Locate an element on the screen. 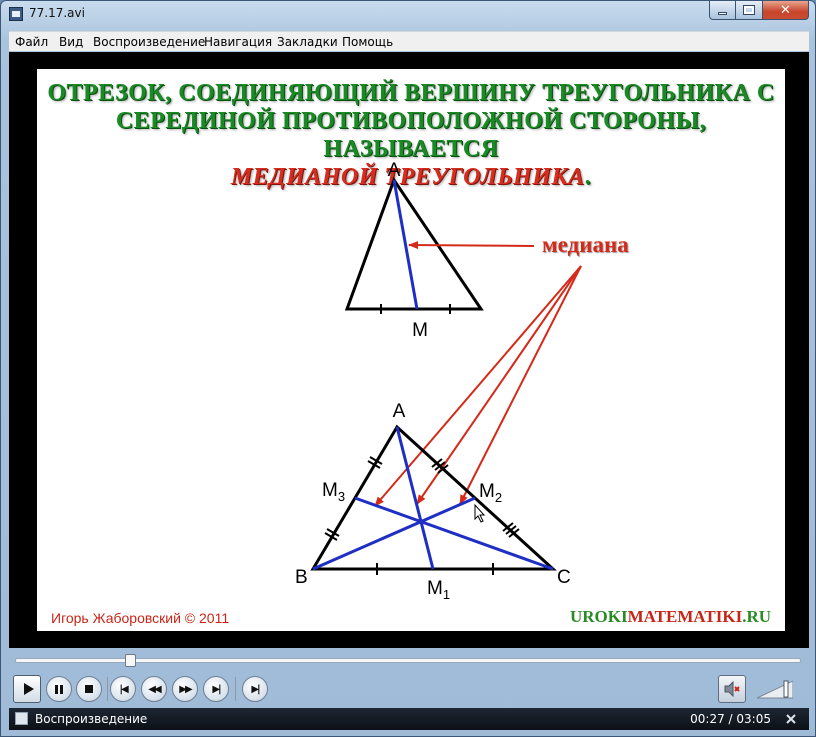 The image size is (816, 737). status-bar: Воспроизведение 00:27 / 03:05 is located at coordinates (409, 719).